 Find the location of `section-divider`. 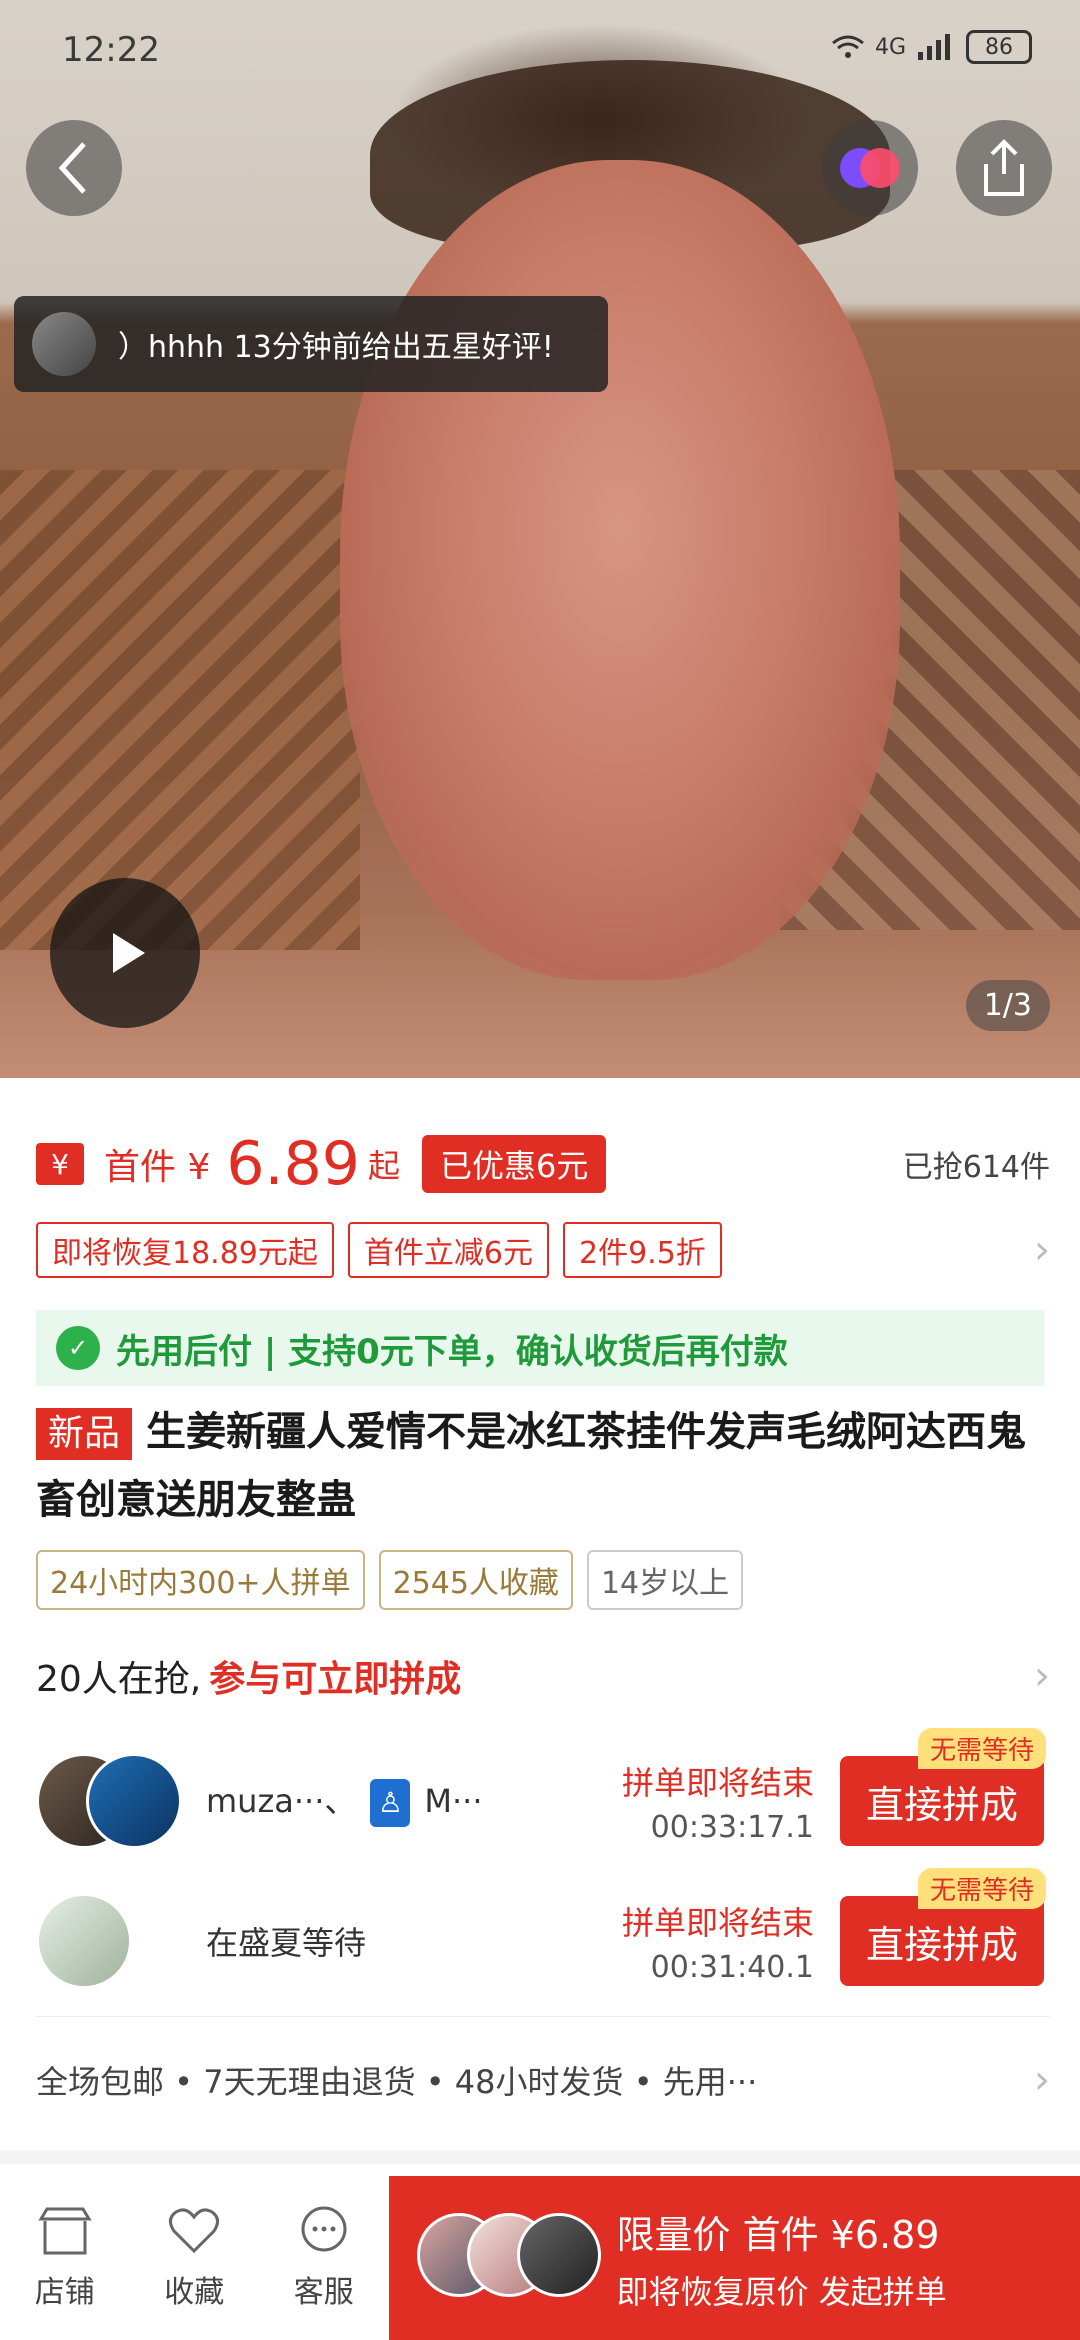

section-divider is located at coordinates (540, 2157).